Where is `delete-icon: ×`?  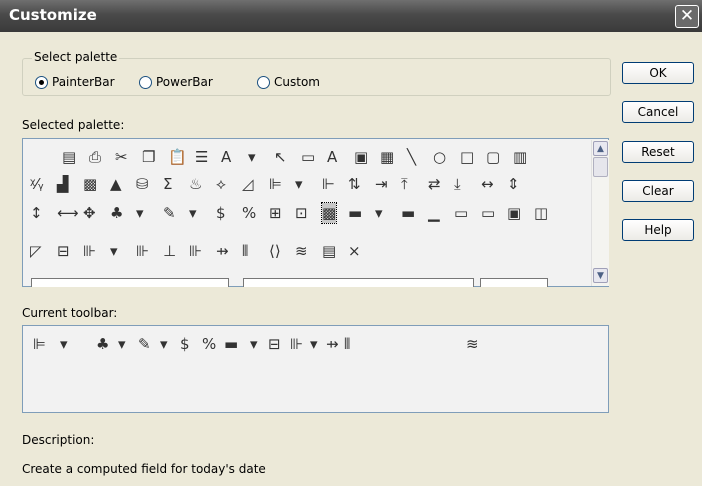
delete-icon: × is located at coordinates (354, 251).